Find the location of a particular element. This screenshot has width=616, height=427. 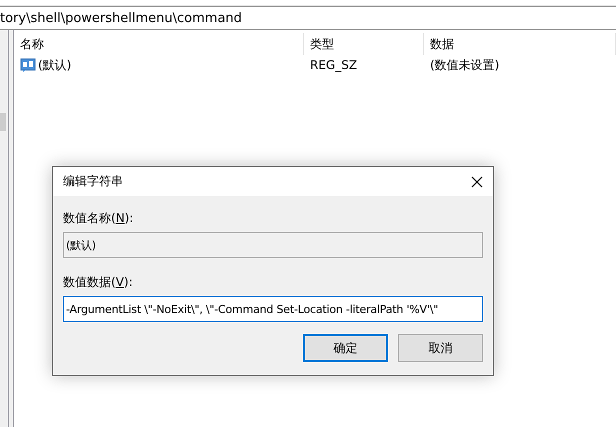

close-icon is located at coordinates (477, 182).